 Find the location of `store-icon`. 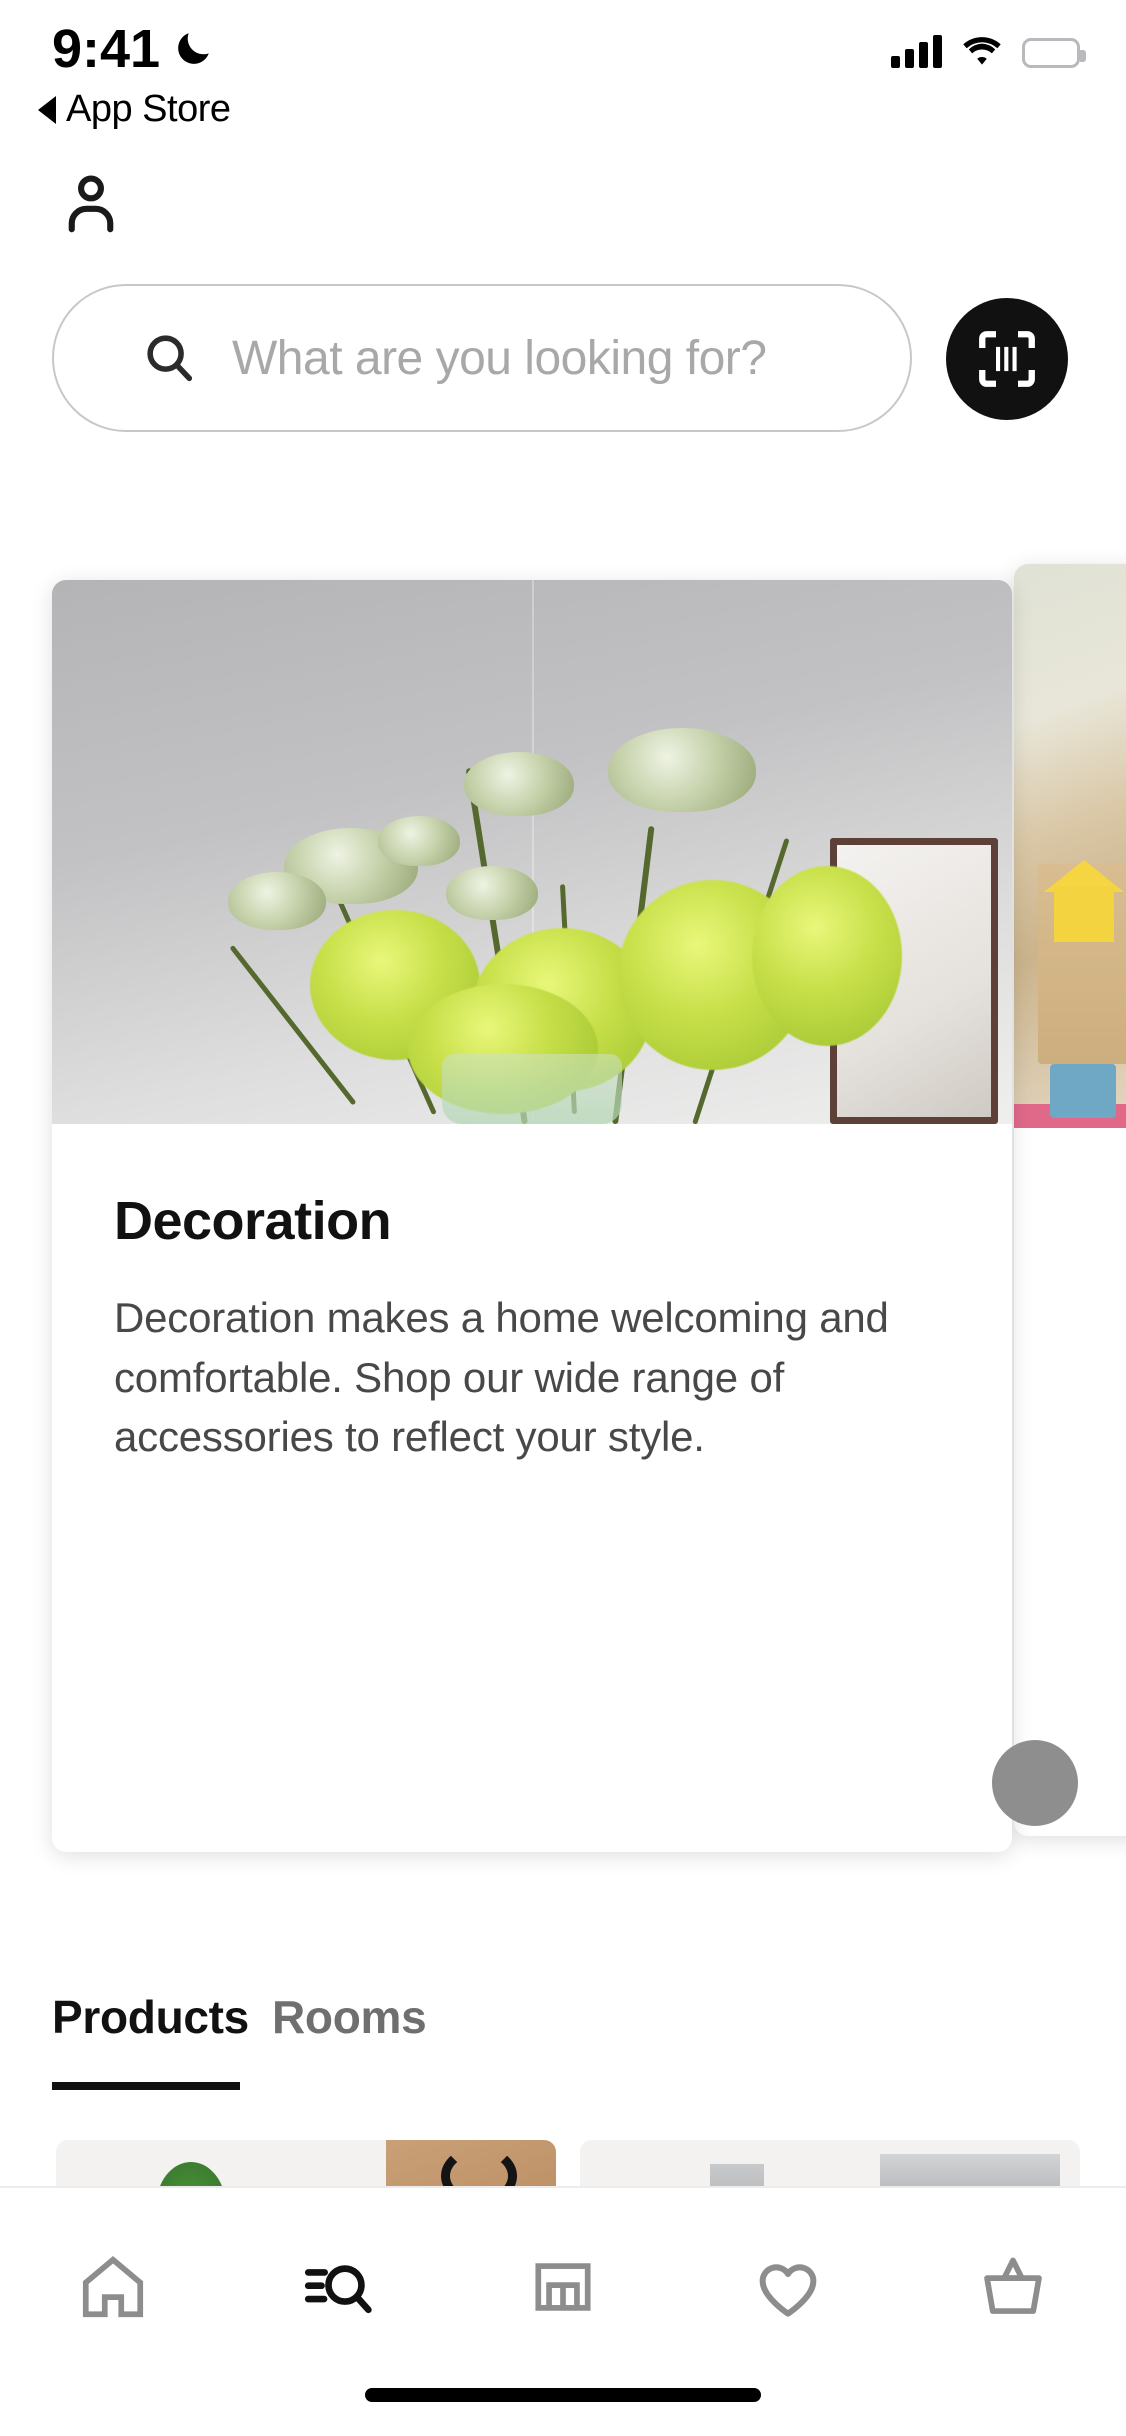

store-icon is located at coordinates (563, 2287).